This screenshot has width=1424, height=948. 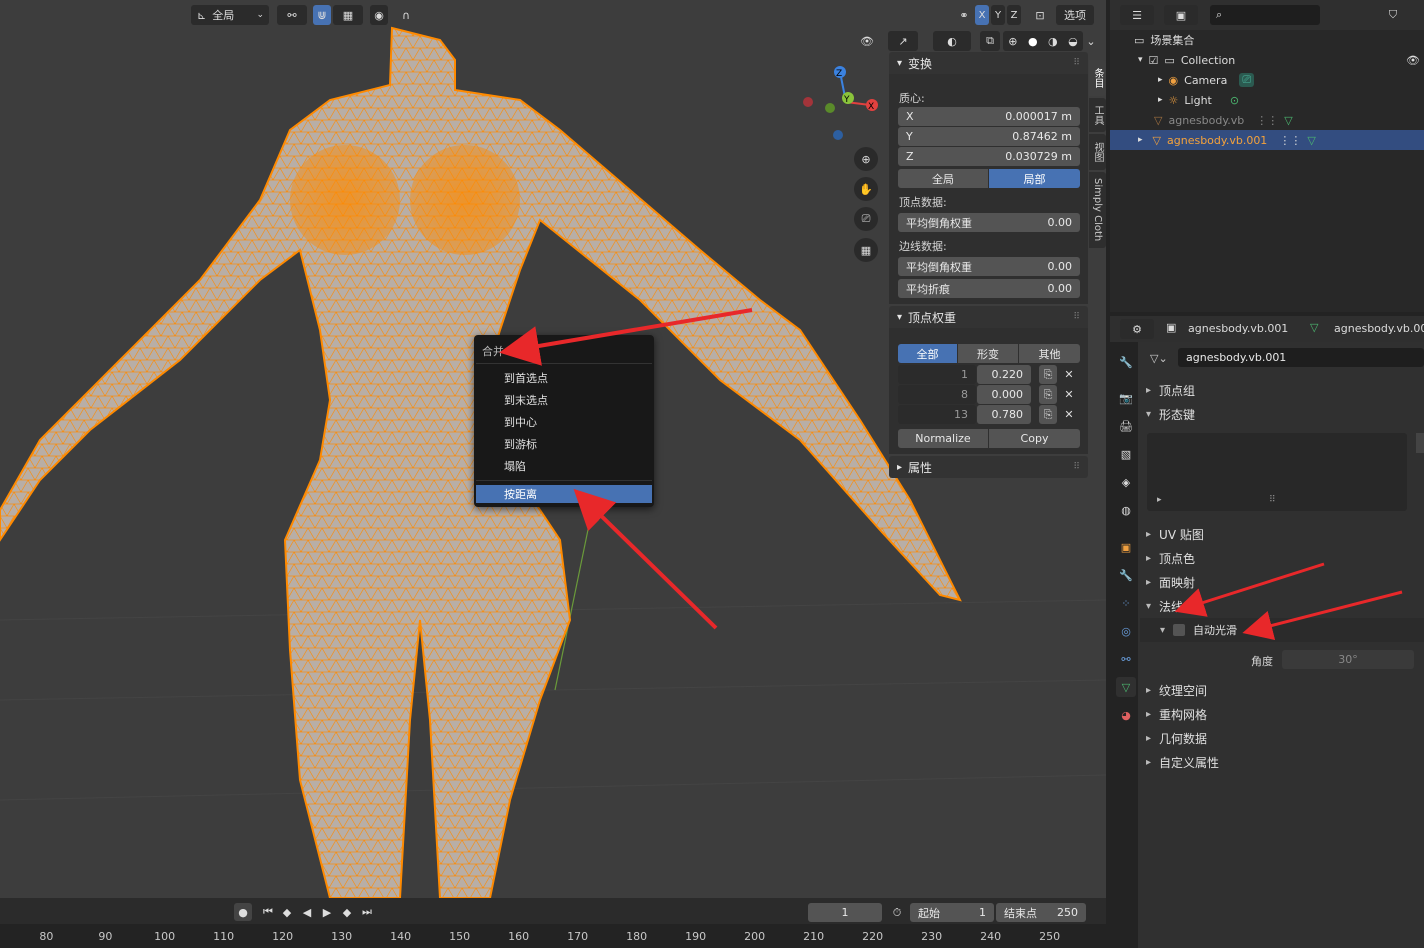 I want to click on image-icon: ▣, so click(x=1181, y=15).